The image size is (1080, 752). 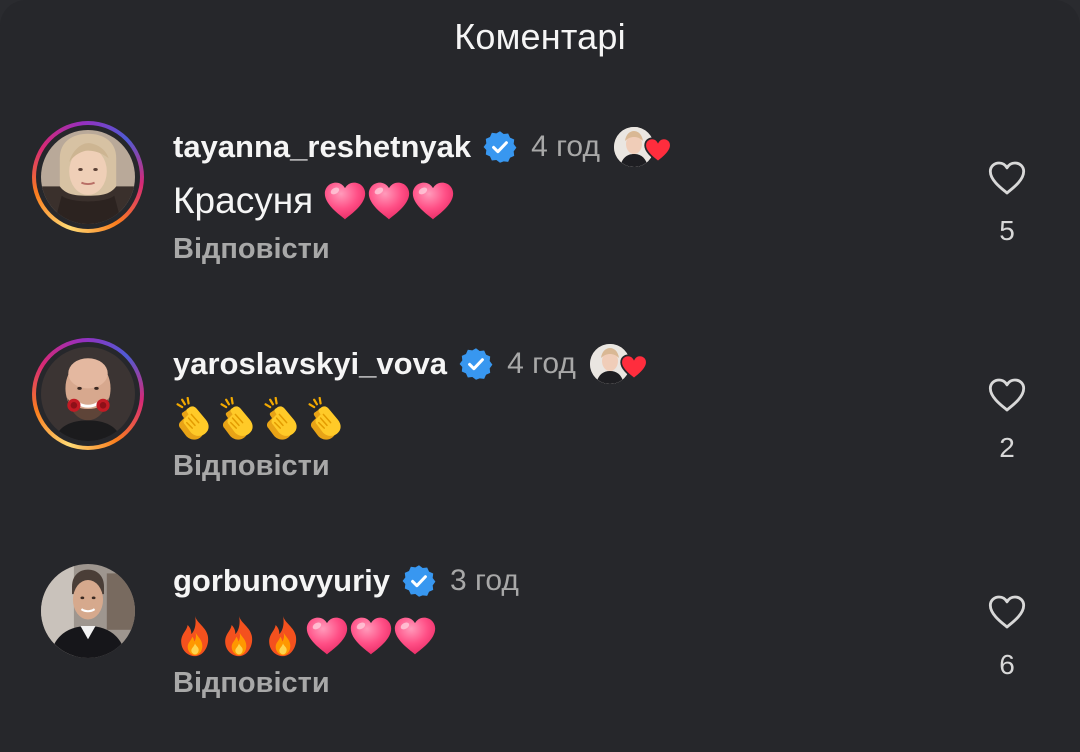 What do you see at coordinates (1007, 637) in the screenshot?
I see `like-control: 6` at bounding box center [1007, 637].